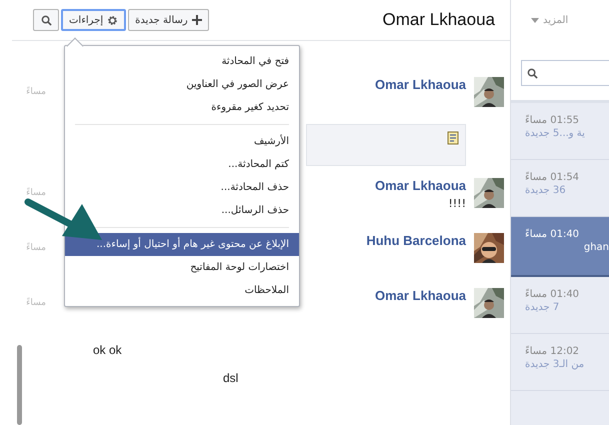 Image resolution: width=609 pixels, height=425 pixels. What do you see at coordinates (596, 247) in the screenshot?
I see `thread-preview: ghan` at bounding box center [596, 247].